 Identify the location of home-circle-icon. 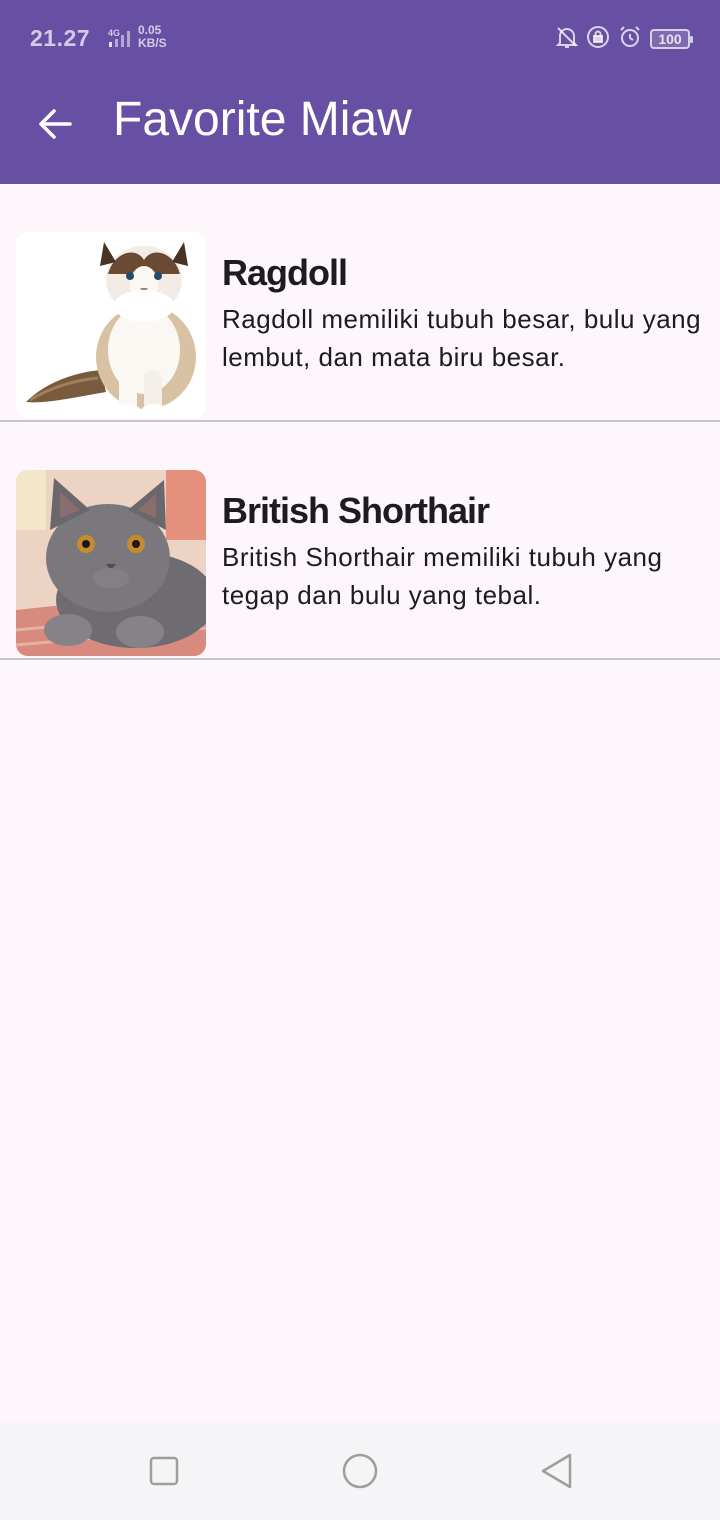
(360, 1471).